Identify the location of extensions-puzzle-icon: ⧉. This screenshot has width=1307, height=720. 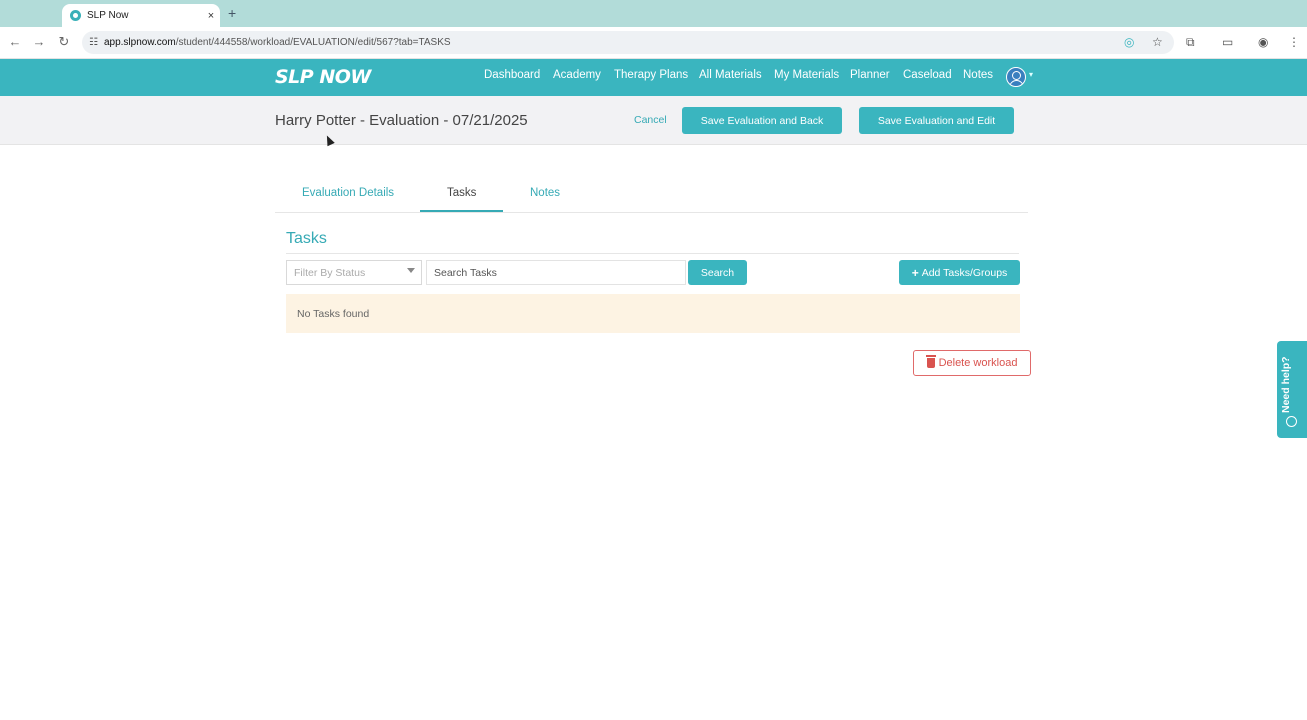
(1190, 42).